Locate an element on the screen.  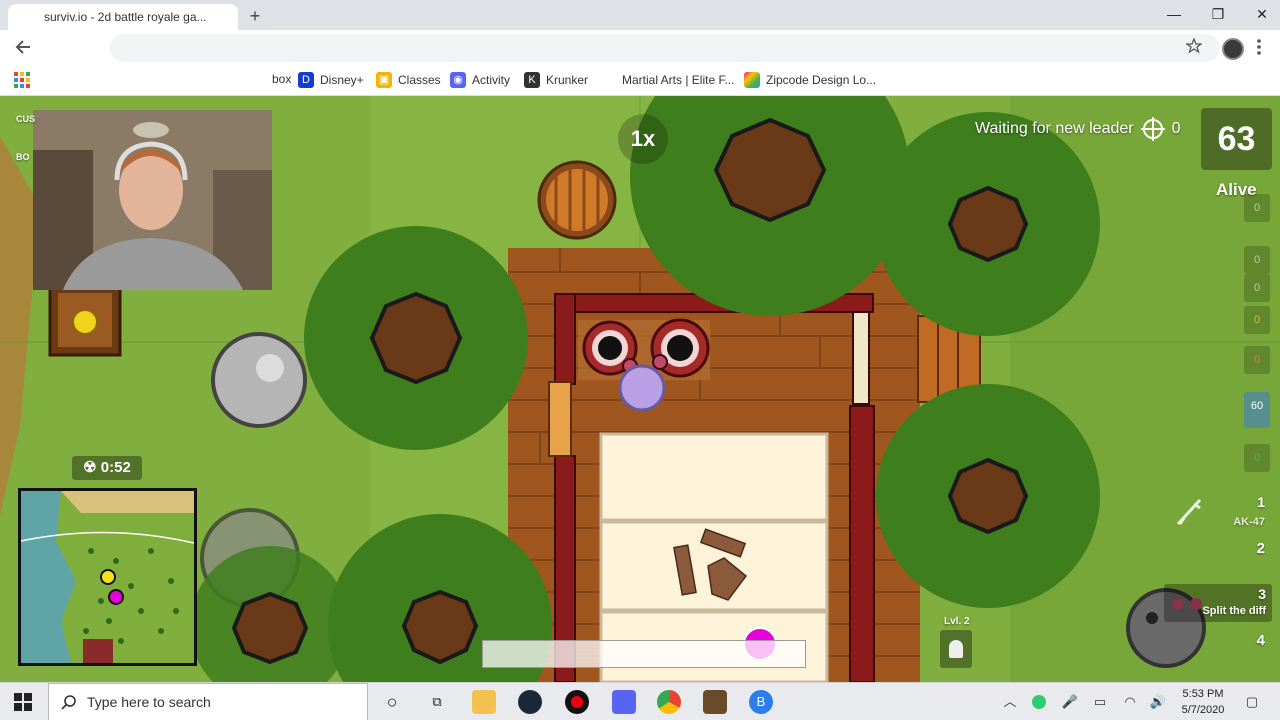
bookmark-label: box is located at coordinates (282, 79).